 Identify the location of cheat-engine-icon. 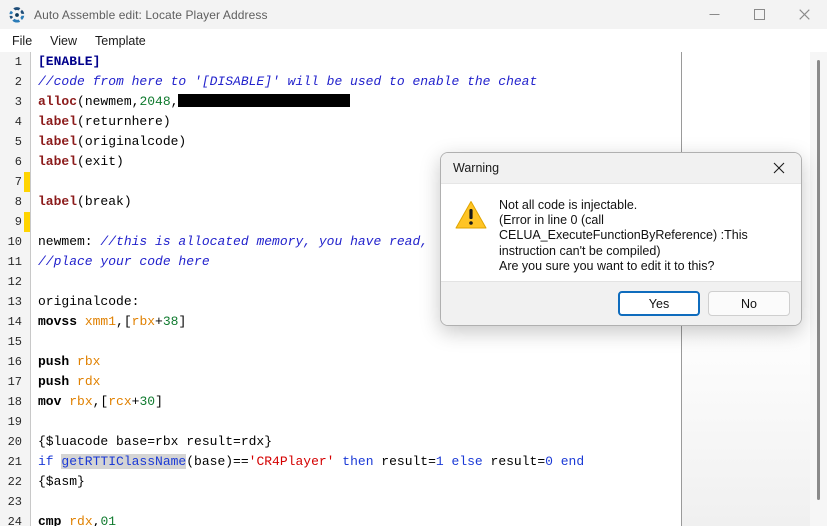
(17, 14).